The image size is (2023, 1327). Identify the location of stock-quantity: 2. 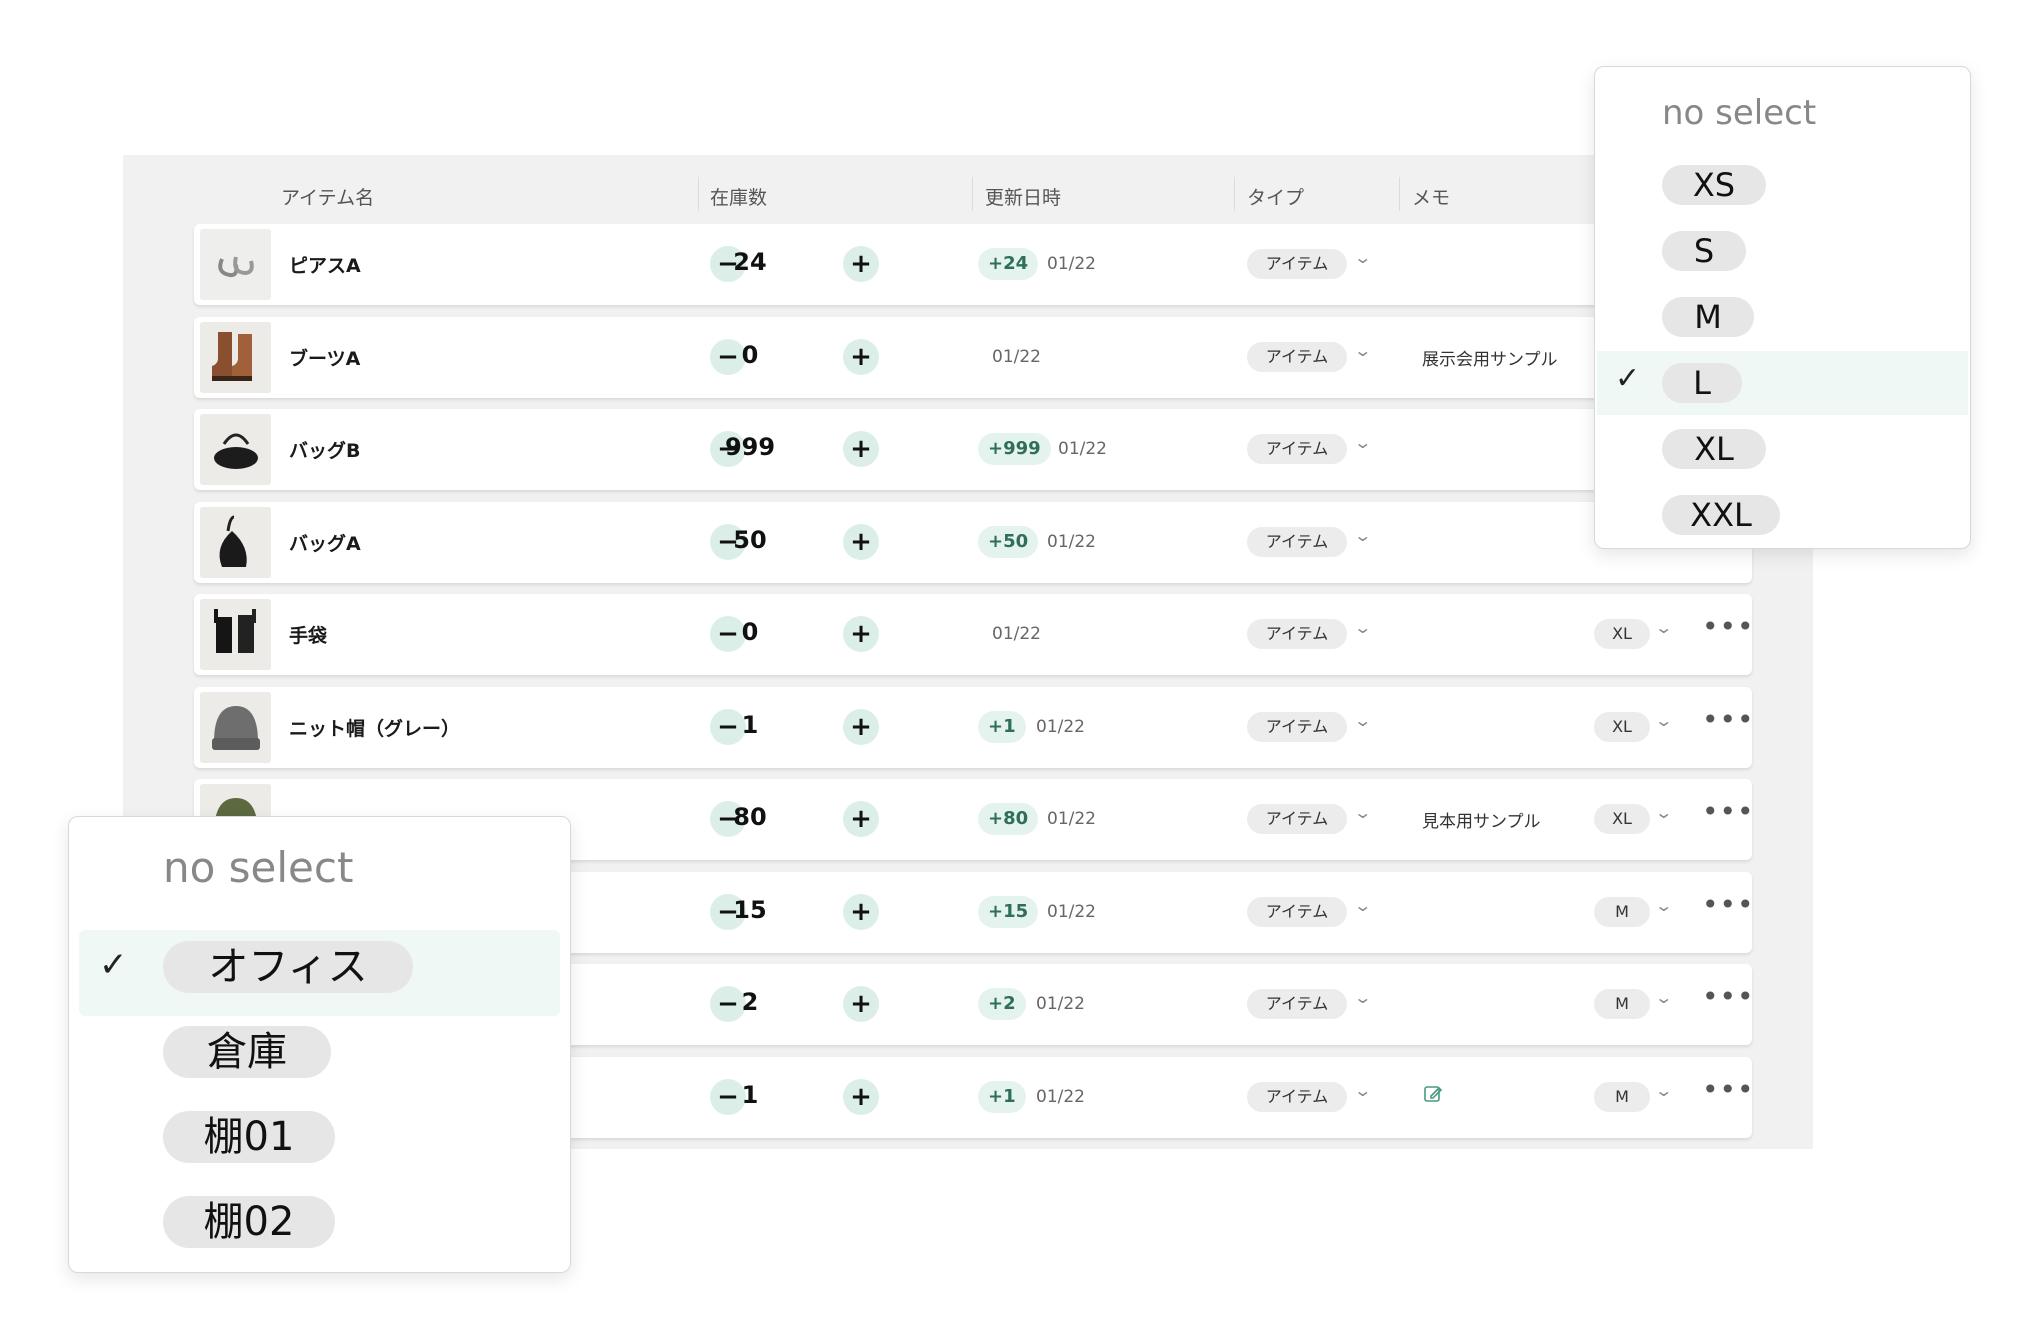
(750, 1002).